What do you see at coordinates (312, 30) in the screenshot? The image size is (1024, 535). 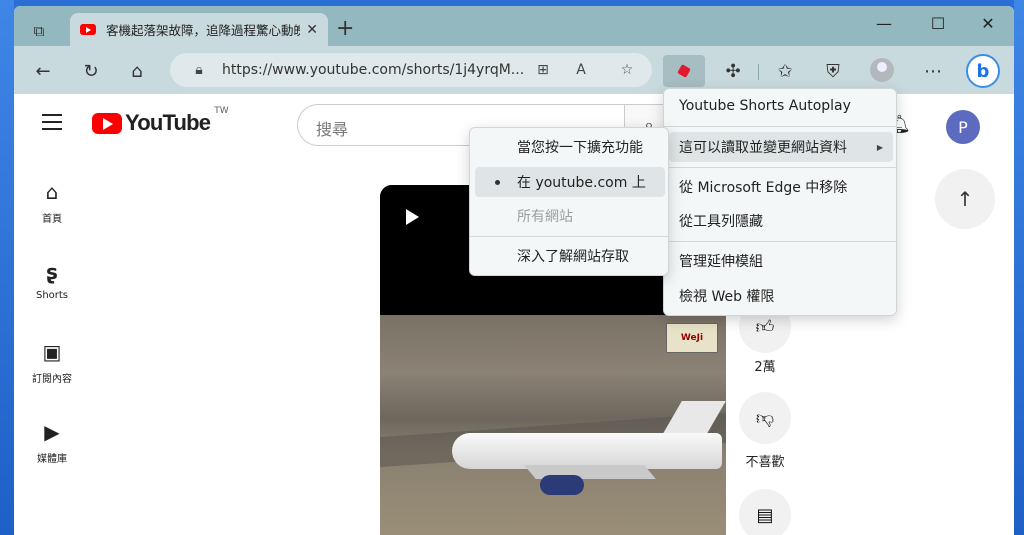 I see `tab-close-icon: ✕` at bounding box center [312, 30].